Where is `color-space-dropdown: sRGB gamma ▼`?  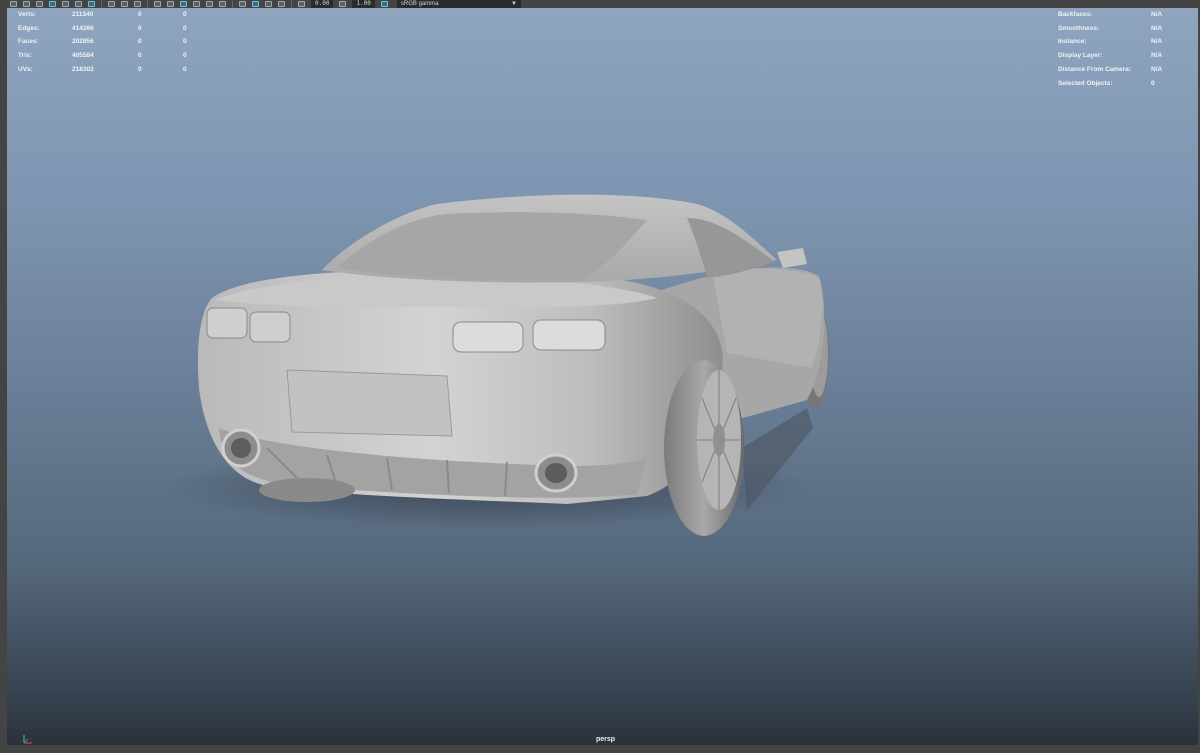
color-space-dropdown: sRGB gamma ▼ is located at coordinates (458, 4).